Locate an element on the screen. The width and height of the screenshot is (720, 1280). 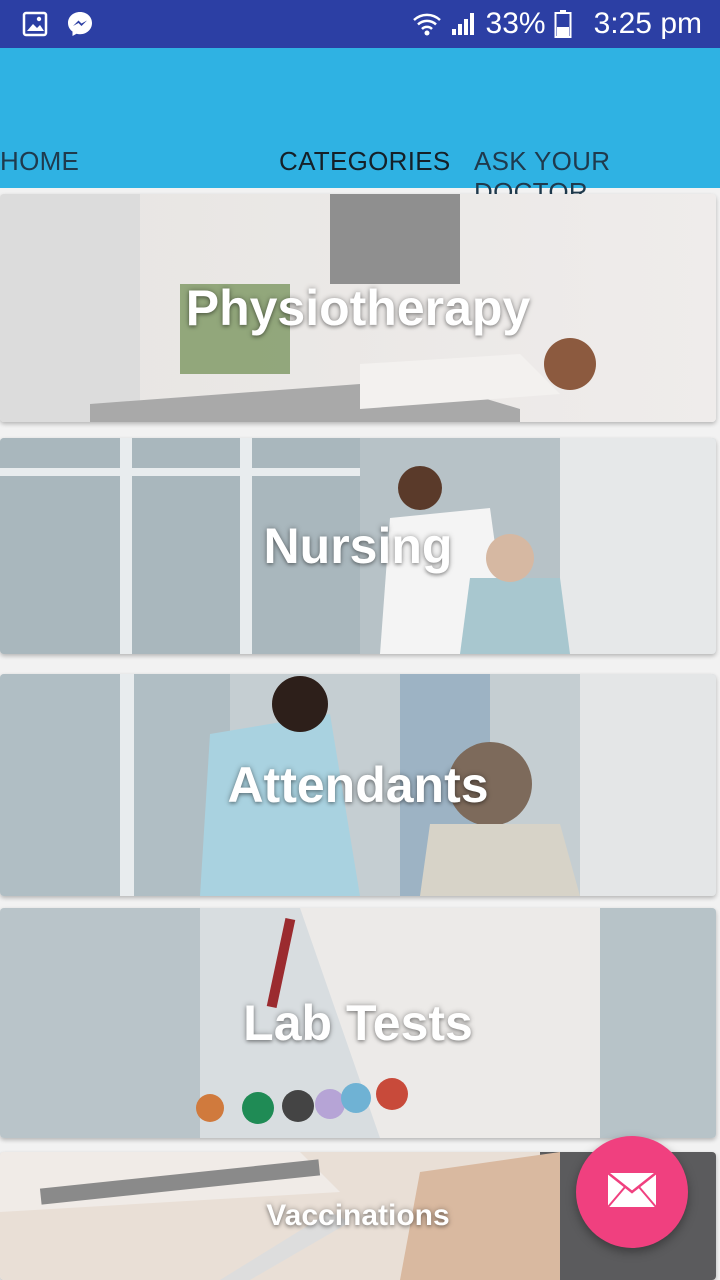
category-label-attendants: Attendants is located at coordinates (358, 785).